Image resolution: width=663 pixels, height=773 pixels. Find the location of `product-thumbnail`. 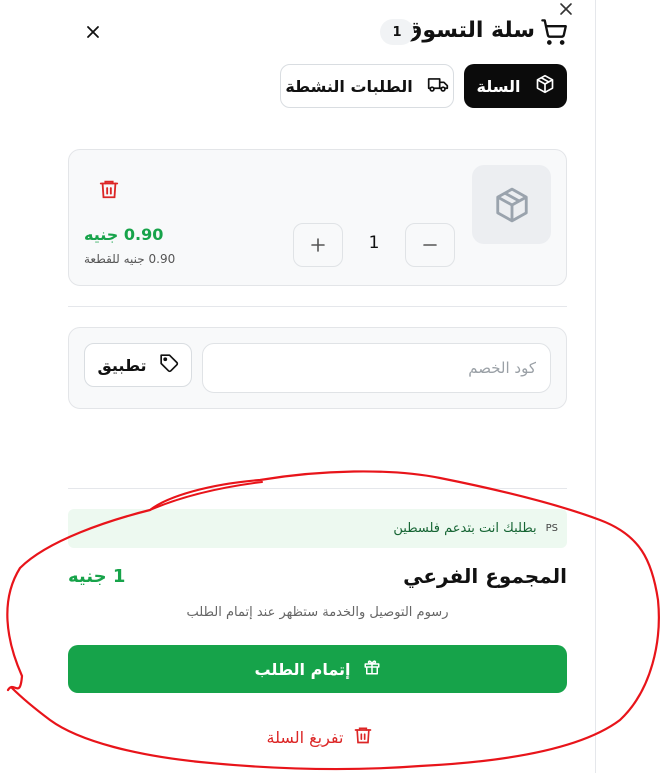

product-thumbnail is located at coordinates (511, 204).